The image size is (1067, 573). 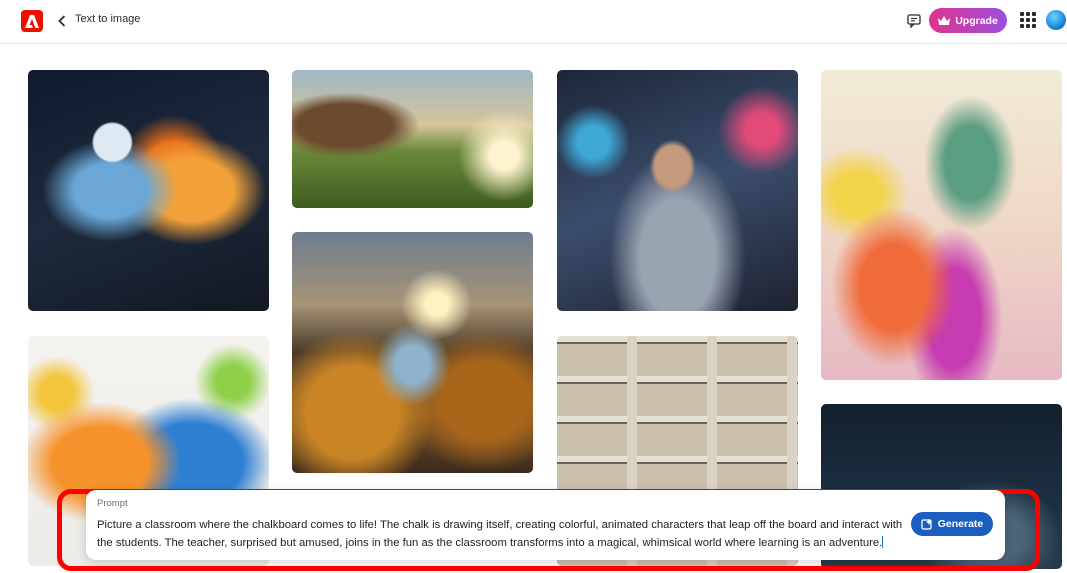 What do you see at coordinates (108, 19) in the screenshot?
I see `page-title: Text to image` at bounding box center [108, 19].